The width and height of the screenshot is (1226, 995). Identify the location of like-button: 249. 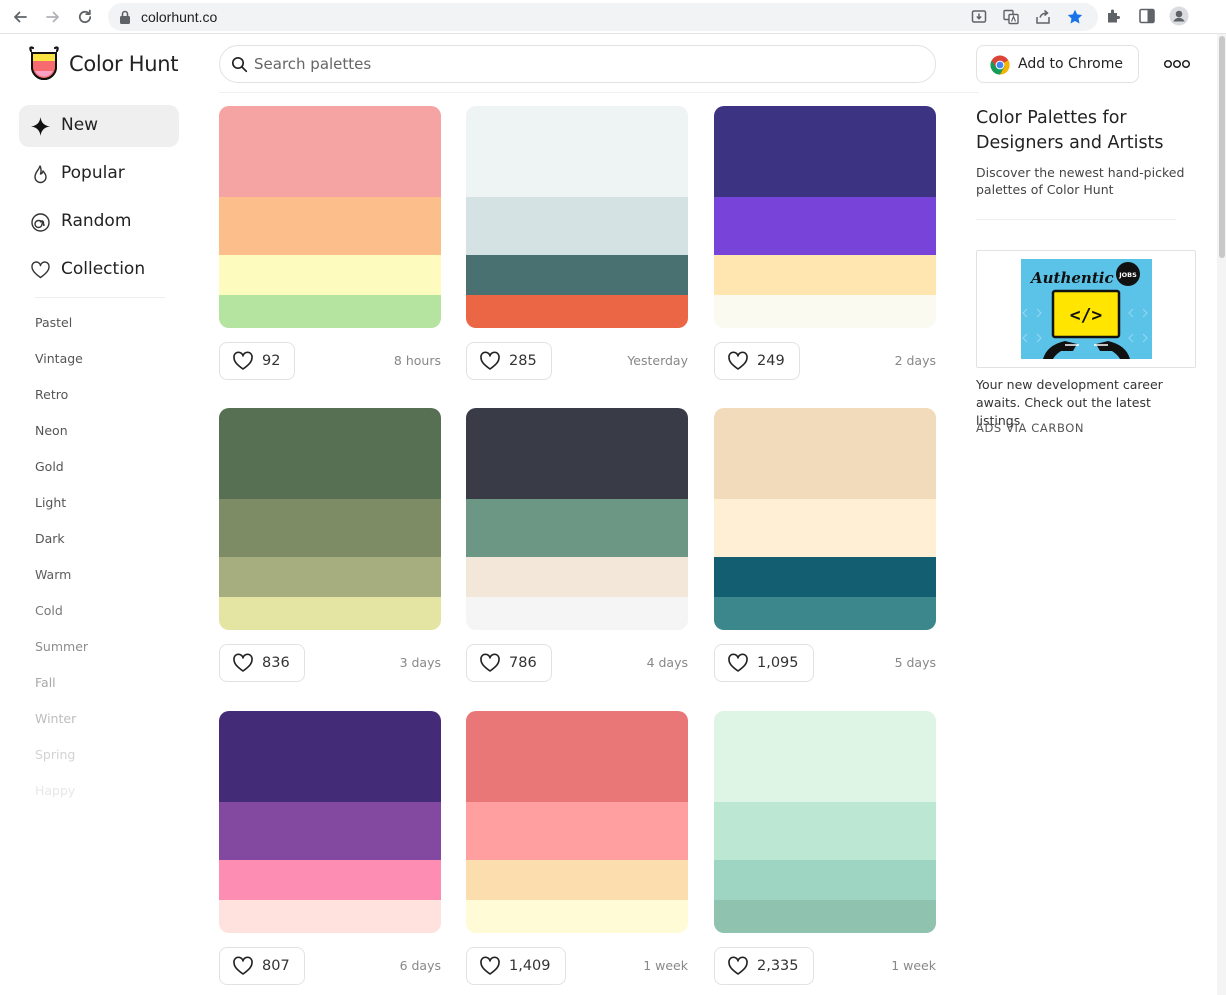
(757, 361).